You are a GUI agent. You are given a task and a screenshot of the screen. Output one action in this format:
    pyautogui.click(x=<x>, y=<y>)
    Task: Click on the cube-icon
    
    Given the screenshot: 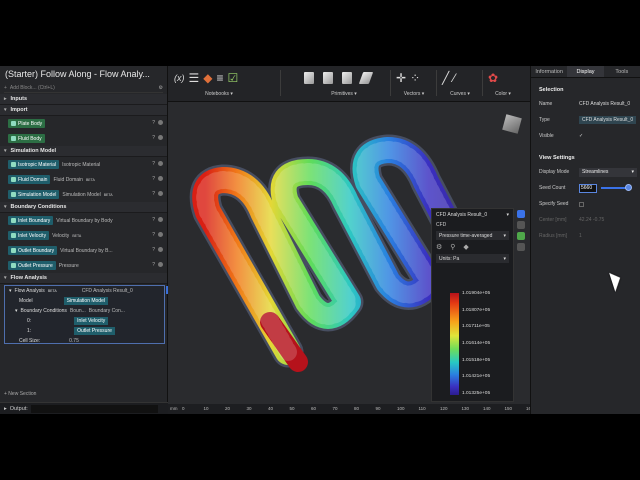 What is the action you would take?
    pyautogui.click(x=328, y=78)
    